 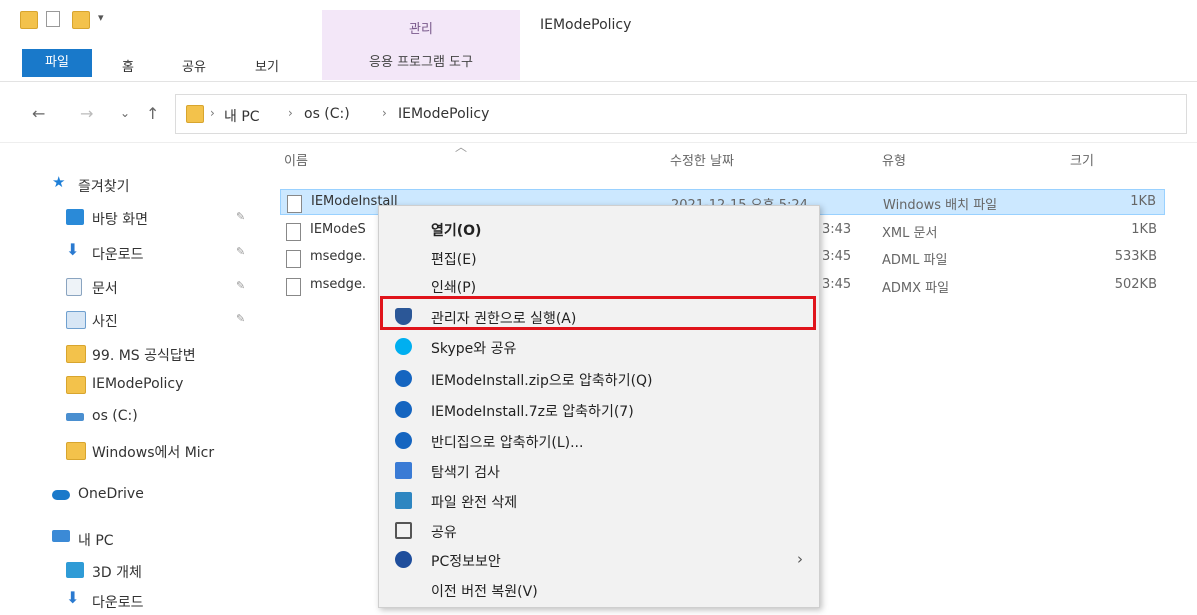 I want to click on nav-item-ms-answers-folder: 99. MS 공식답변, so click(x=191, y=354).